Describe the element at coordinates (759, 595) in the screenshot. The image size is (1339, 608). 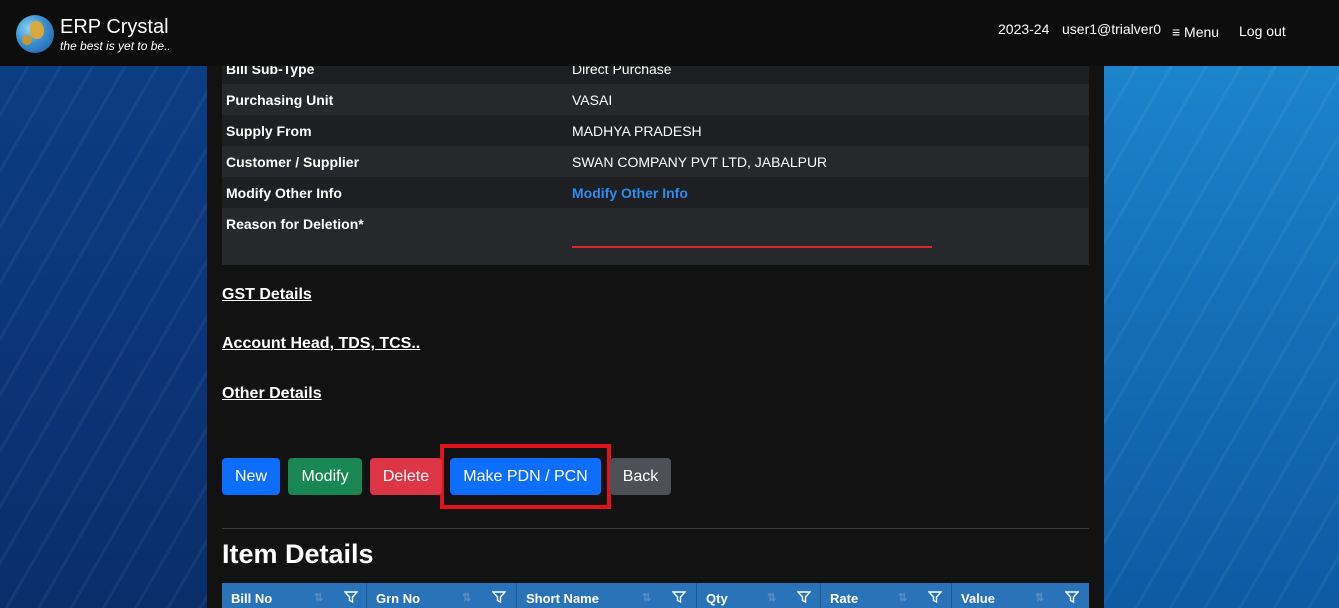
I see `column-header-qty: Qty ⇅` at that location.